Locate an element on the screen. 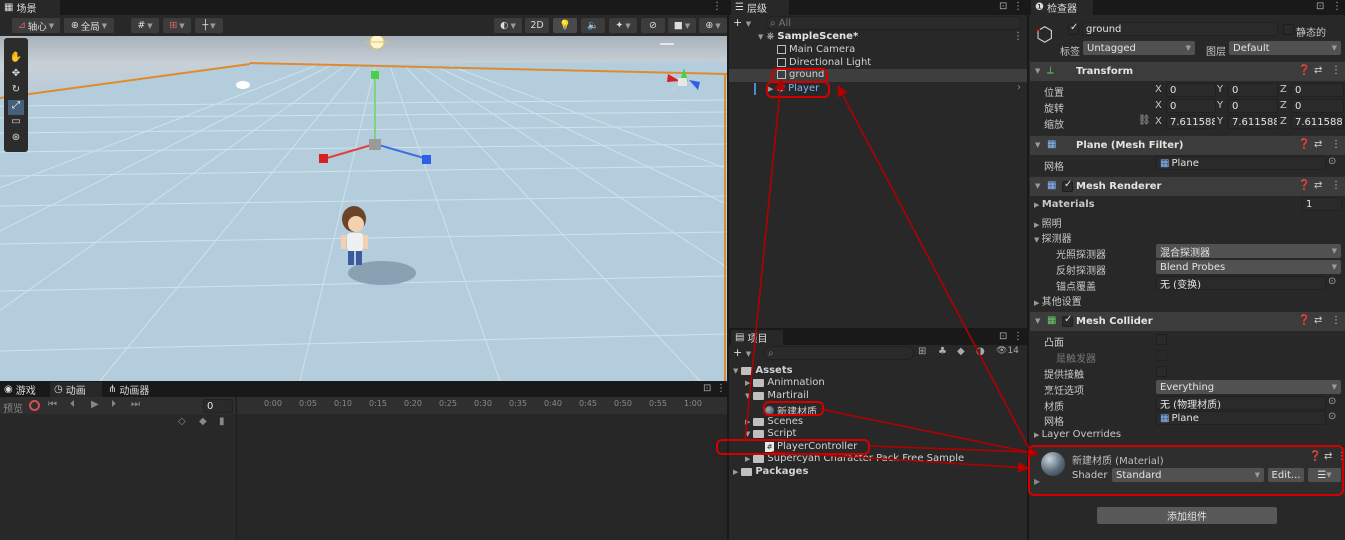 This screenshot has width=1345, height=540. scene-root-item: ▼ ⎈ SampleScene* is located at coordinates (808, 36).